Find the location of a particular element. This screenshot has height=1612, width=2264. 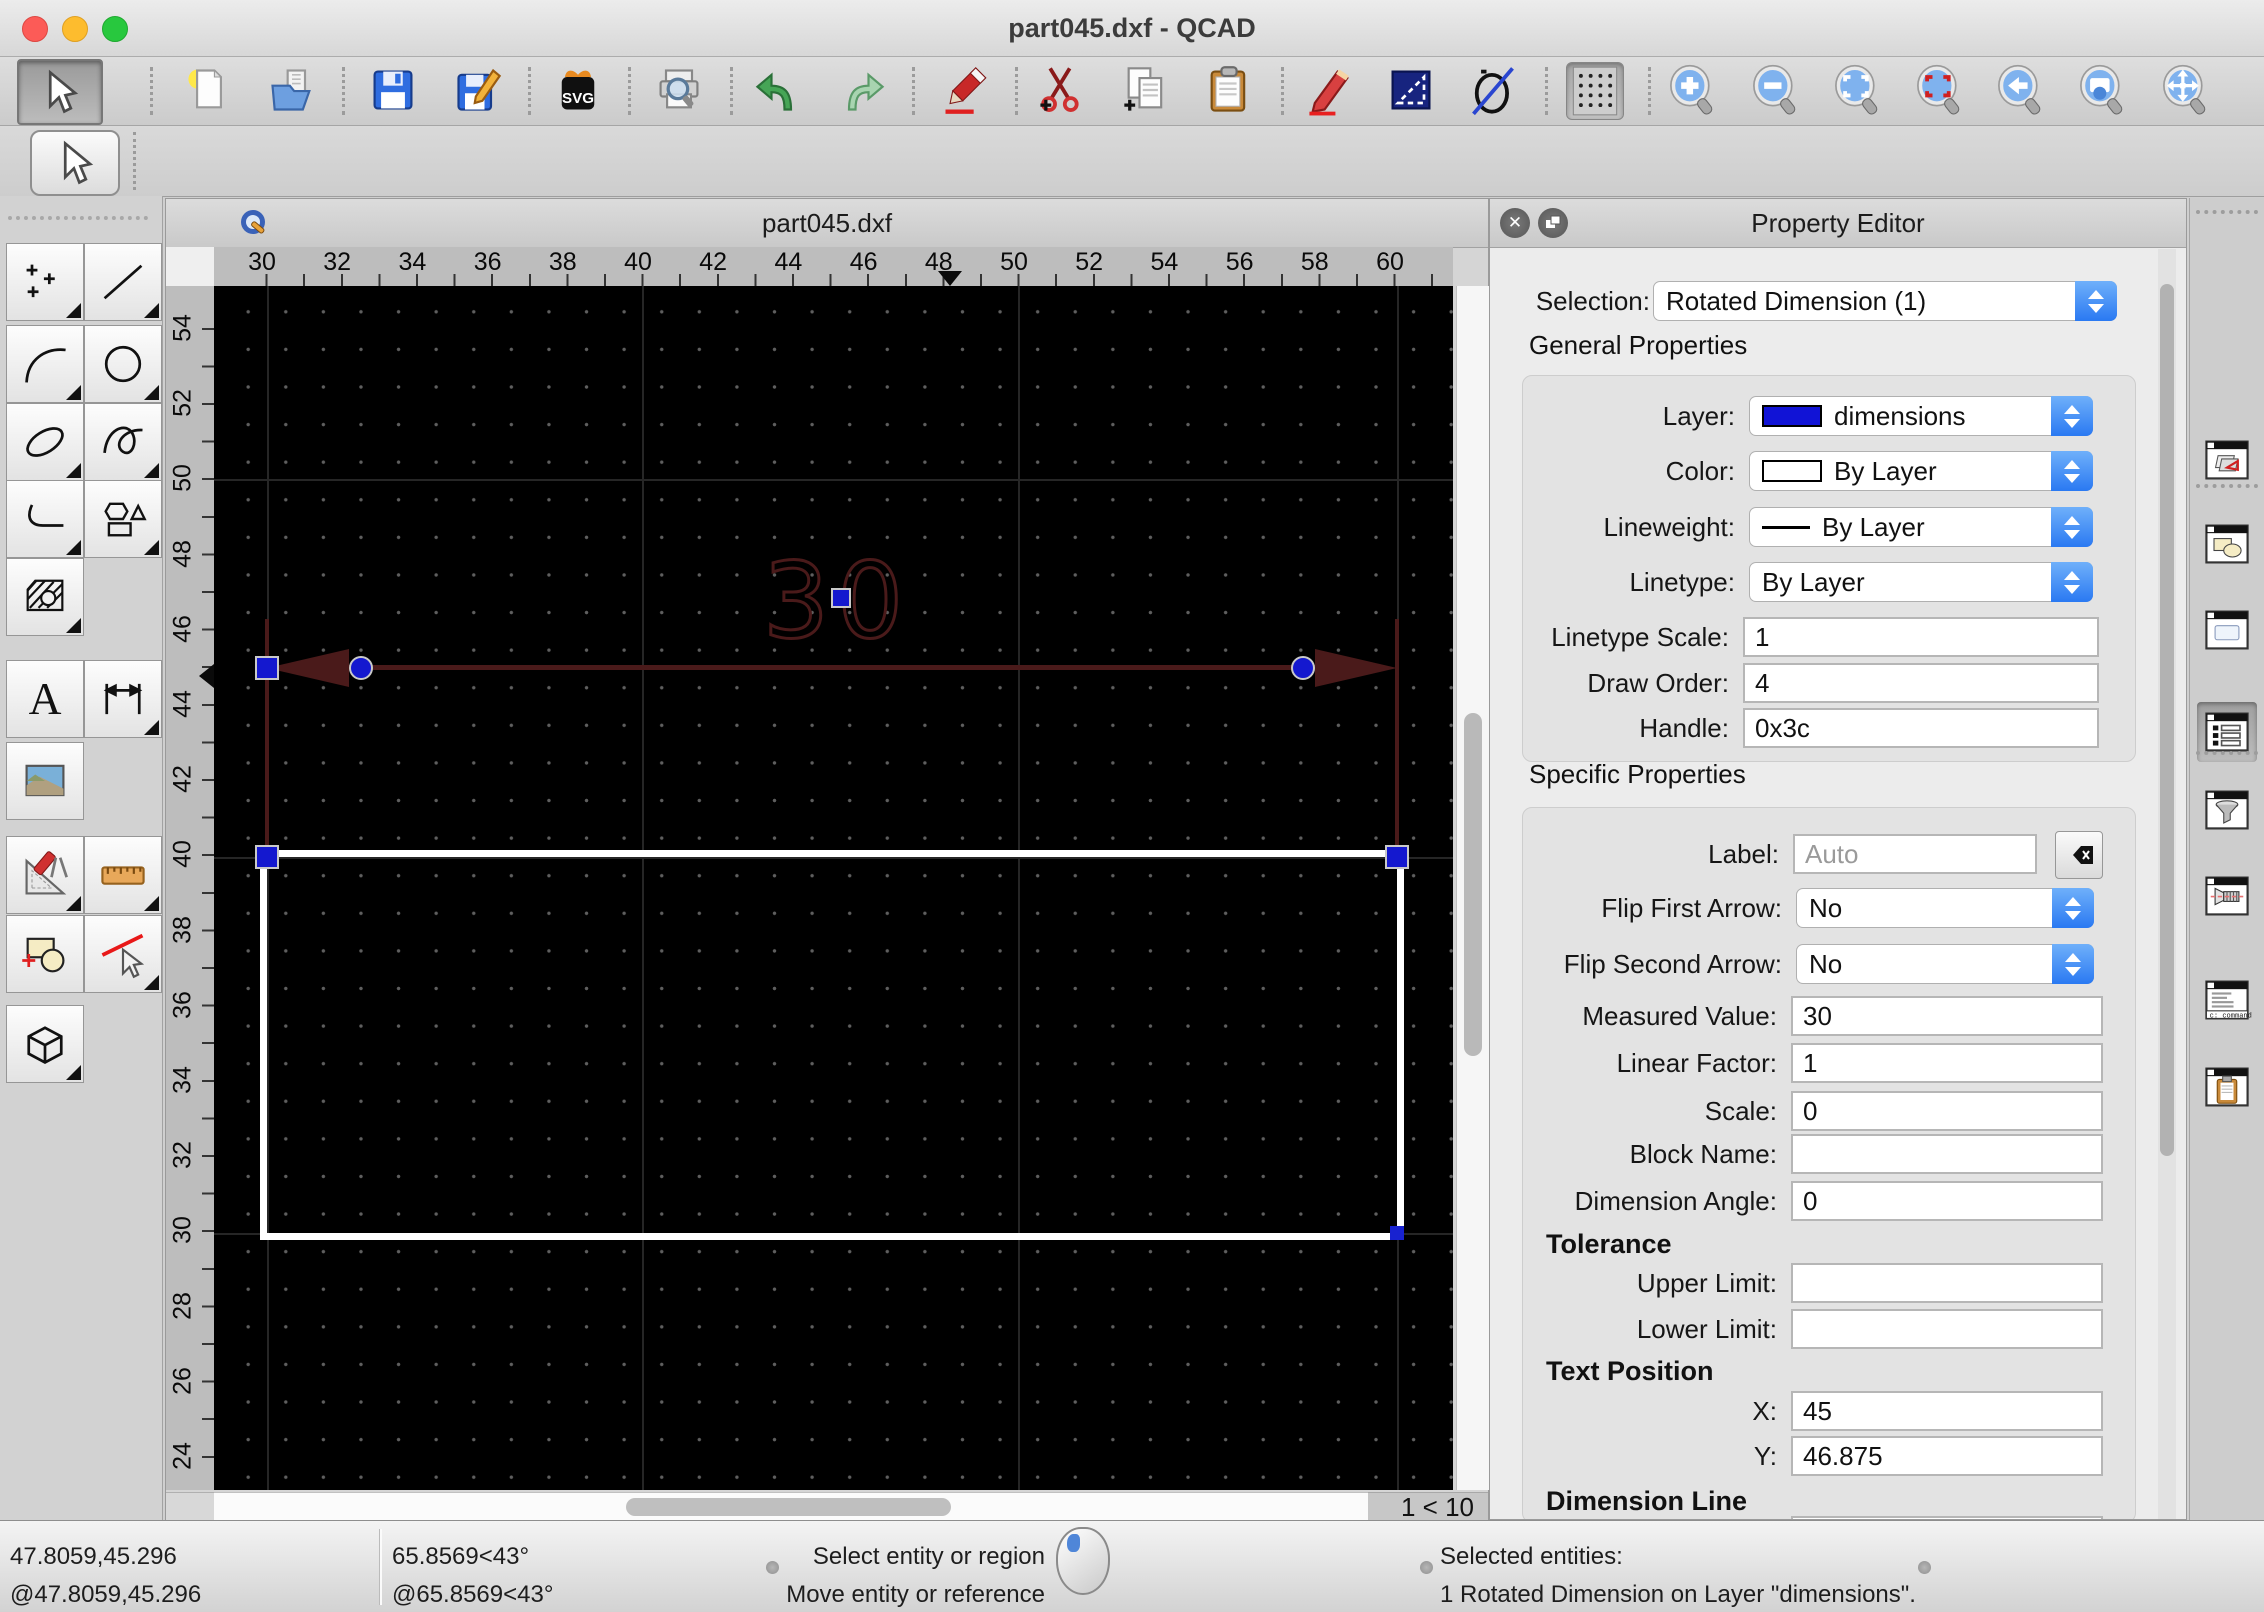

property-editor-titlebar: Property Editor is located at coordinates (1838, 223).